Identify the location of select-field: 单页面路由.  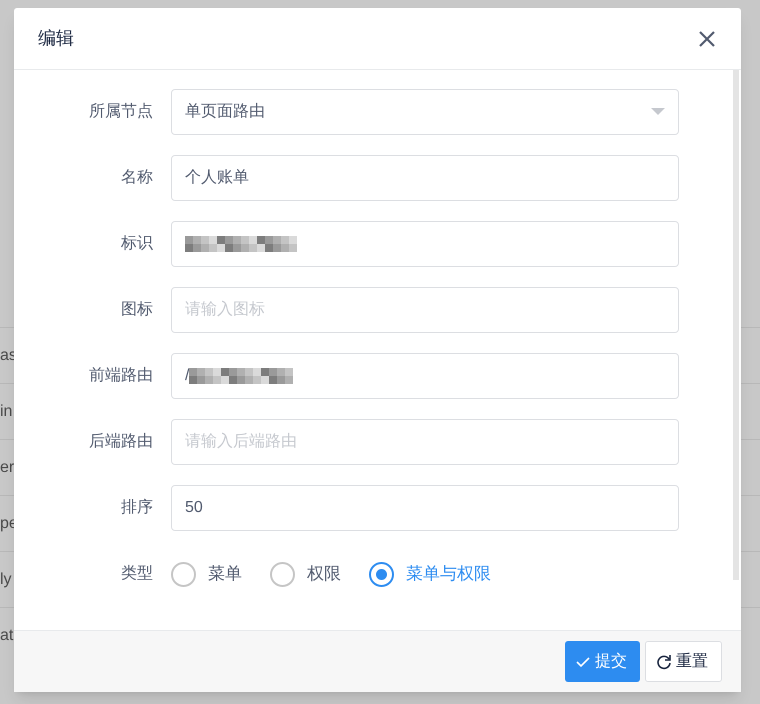
(425, 112).